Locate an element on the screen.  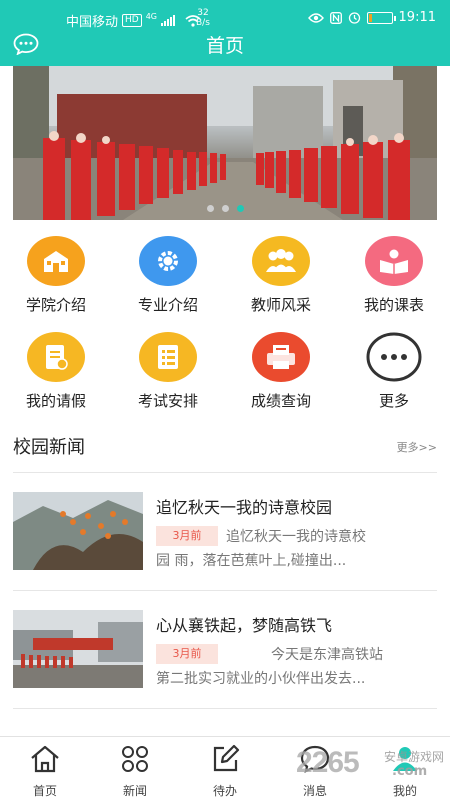
section-title: 校园新闻 is located at coordinates (49, 447).